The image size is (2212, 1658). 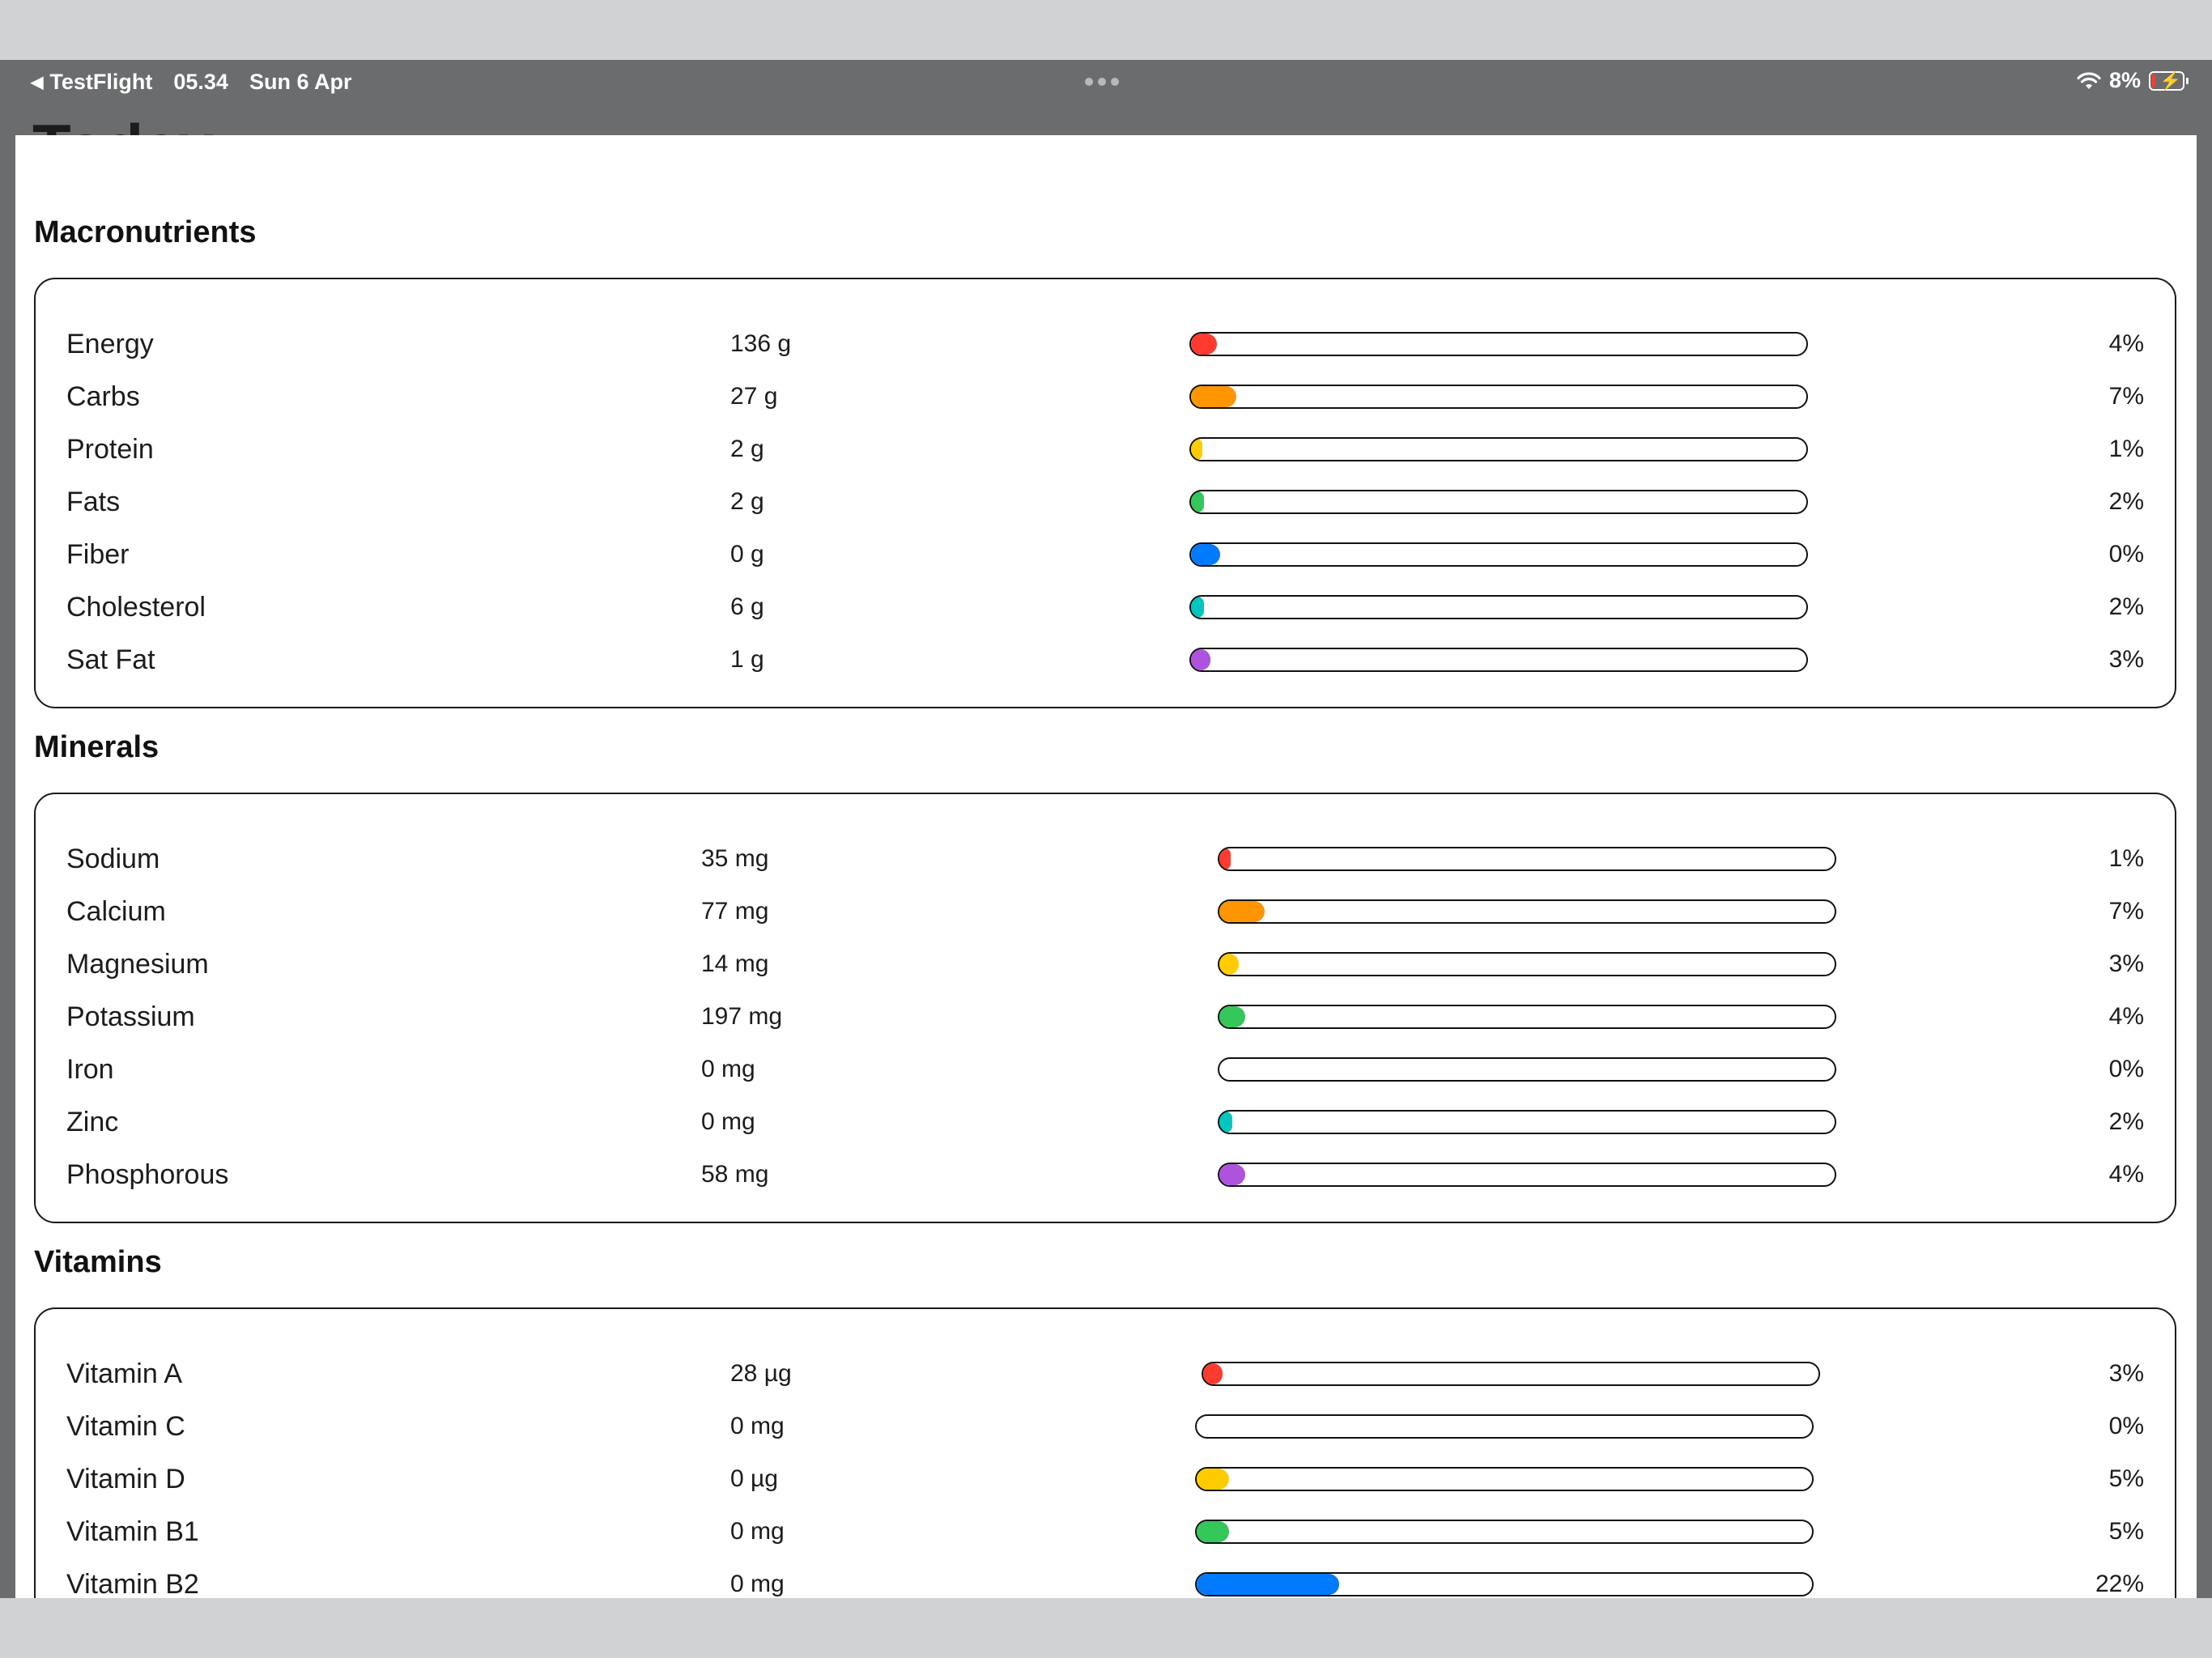 I want to click on section-title: Minerals, so click(x=97, y=747).